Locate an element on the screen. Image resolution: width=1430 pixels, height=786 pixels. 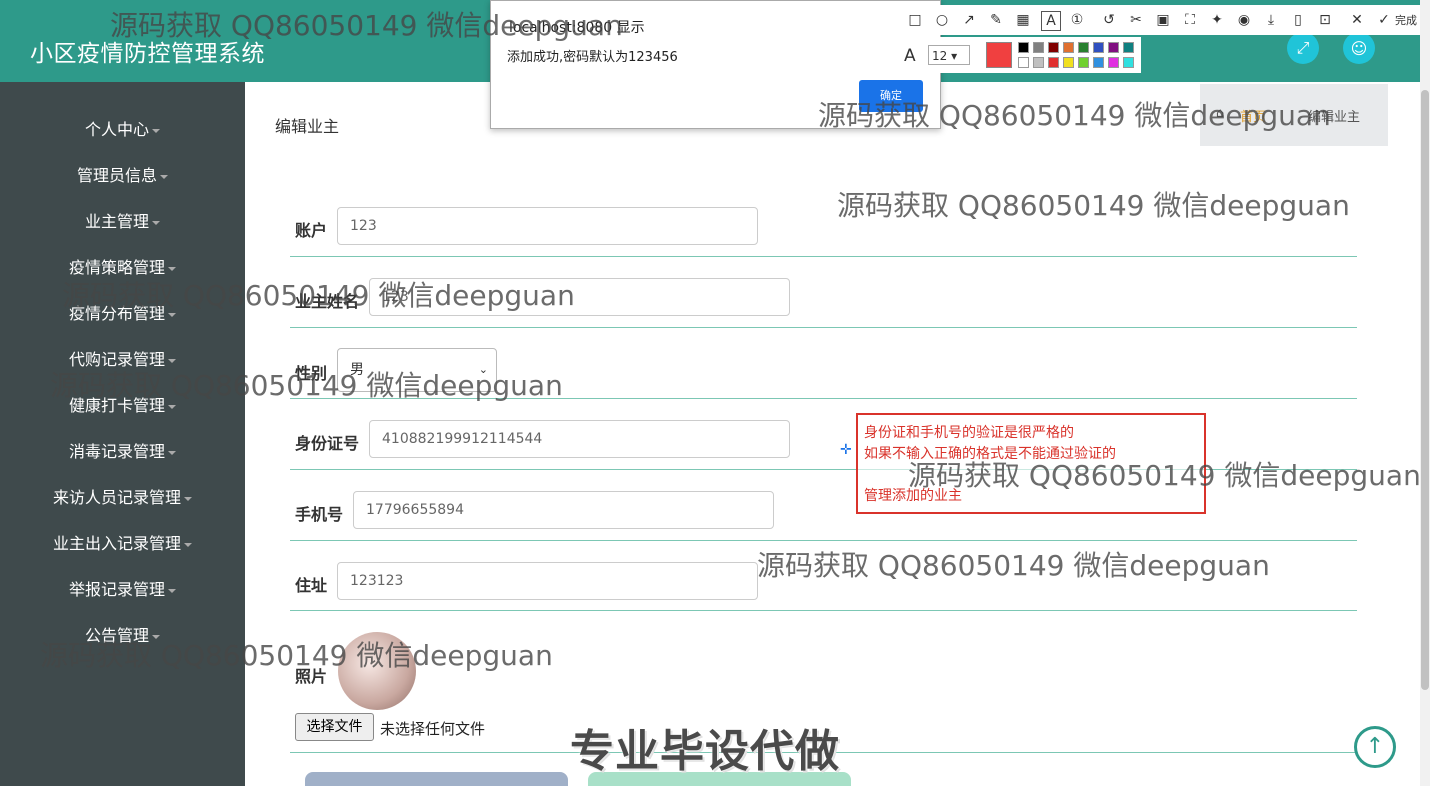
sidebar-item-visitor-records: 来访人员记录管理 is located at coordinates (122, 496).